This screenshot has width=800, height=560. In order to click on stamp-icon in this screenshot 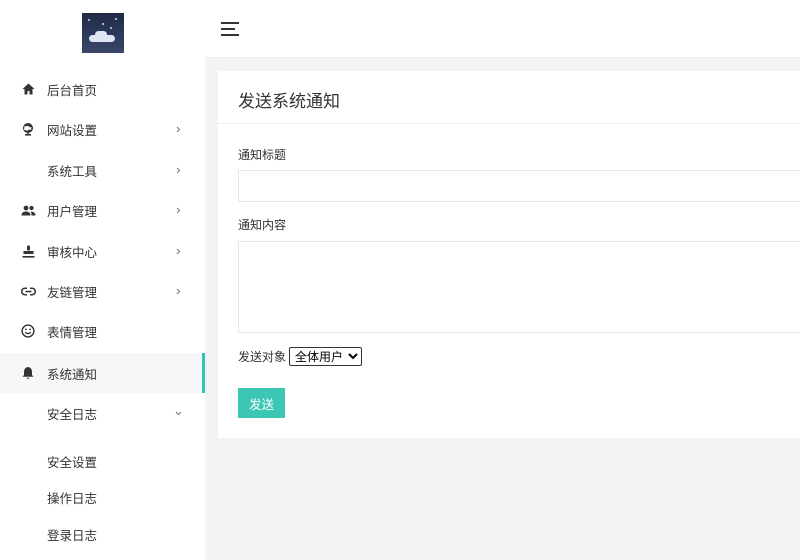, I will do `click(28, 251)`.